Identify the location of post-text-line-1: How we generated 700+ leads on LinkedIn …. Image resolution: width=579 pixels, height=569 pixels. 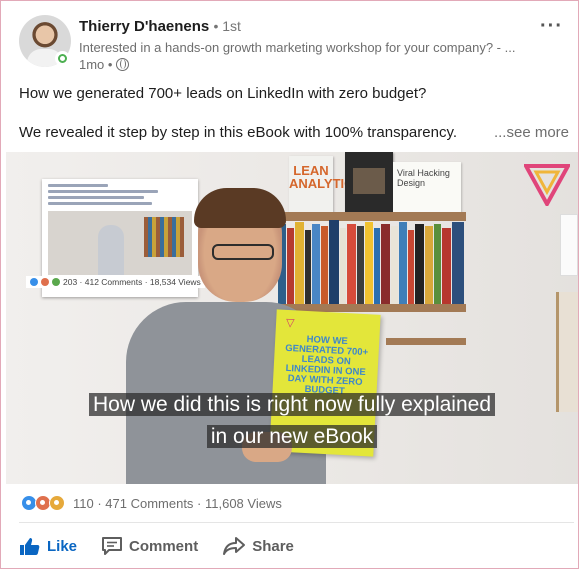
(223, 93).